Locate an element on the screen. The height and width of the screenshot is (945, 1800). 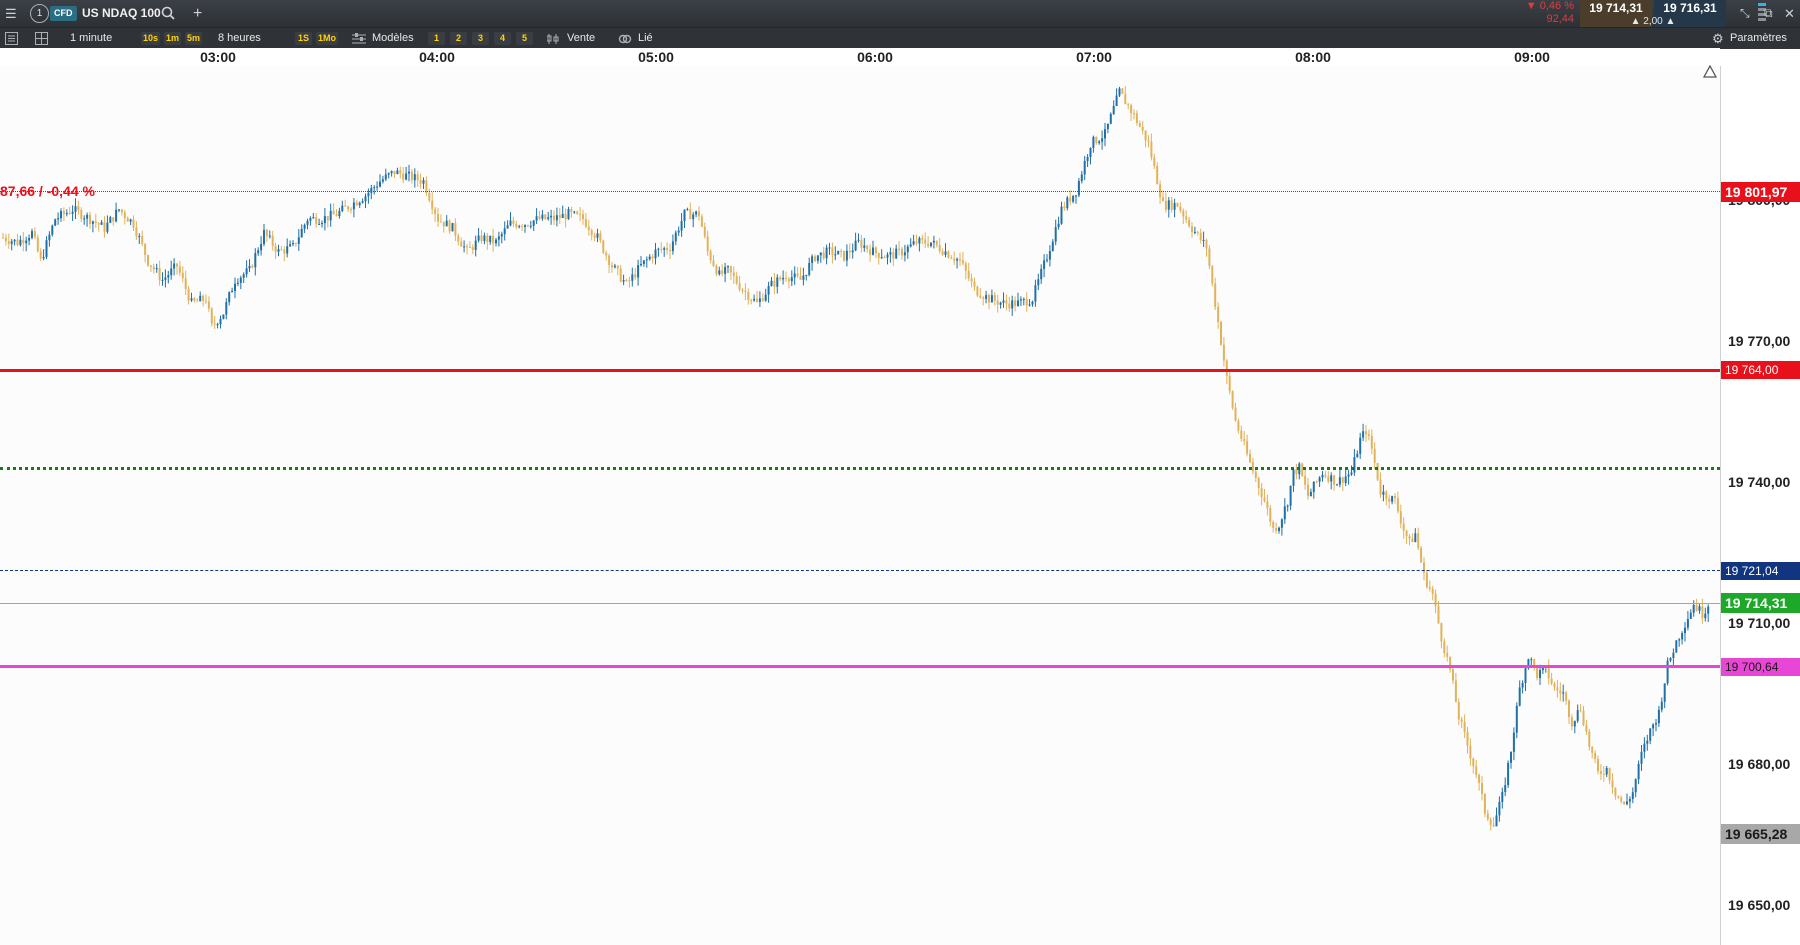
level-line-support is located at coordinates (860, 666).